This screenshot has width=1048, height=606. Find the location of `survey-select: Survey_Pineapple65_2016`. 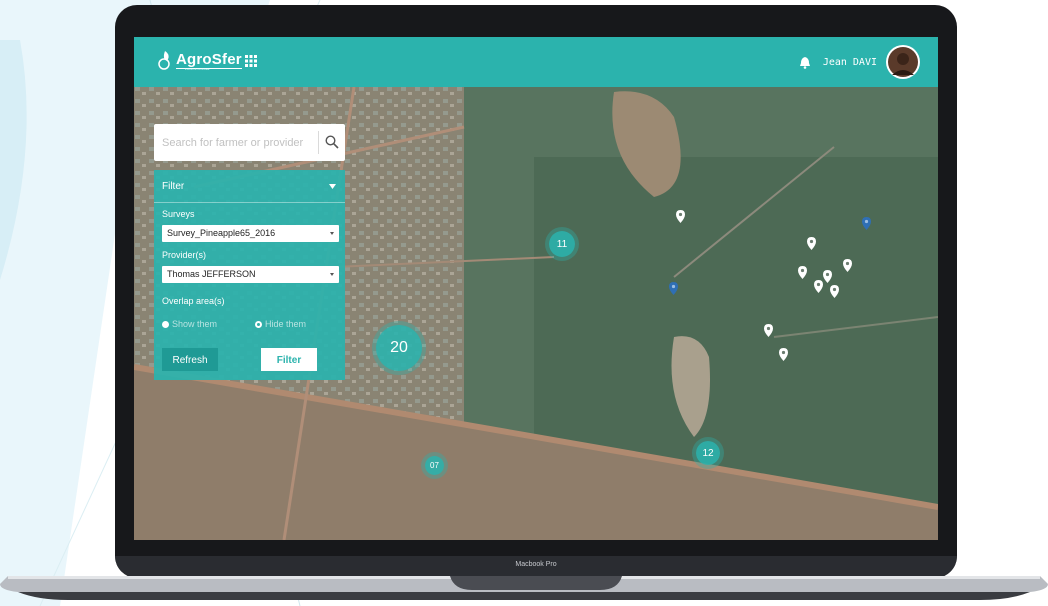

survey-select: Survey_Pineapple65_2016 is located at coordinates (250, 233).